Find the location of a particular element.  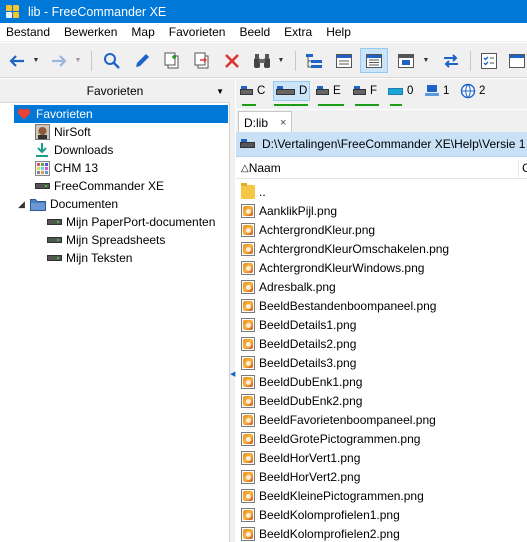

copy-icon is located at coordinates (172, 60).